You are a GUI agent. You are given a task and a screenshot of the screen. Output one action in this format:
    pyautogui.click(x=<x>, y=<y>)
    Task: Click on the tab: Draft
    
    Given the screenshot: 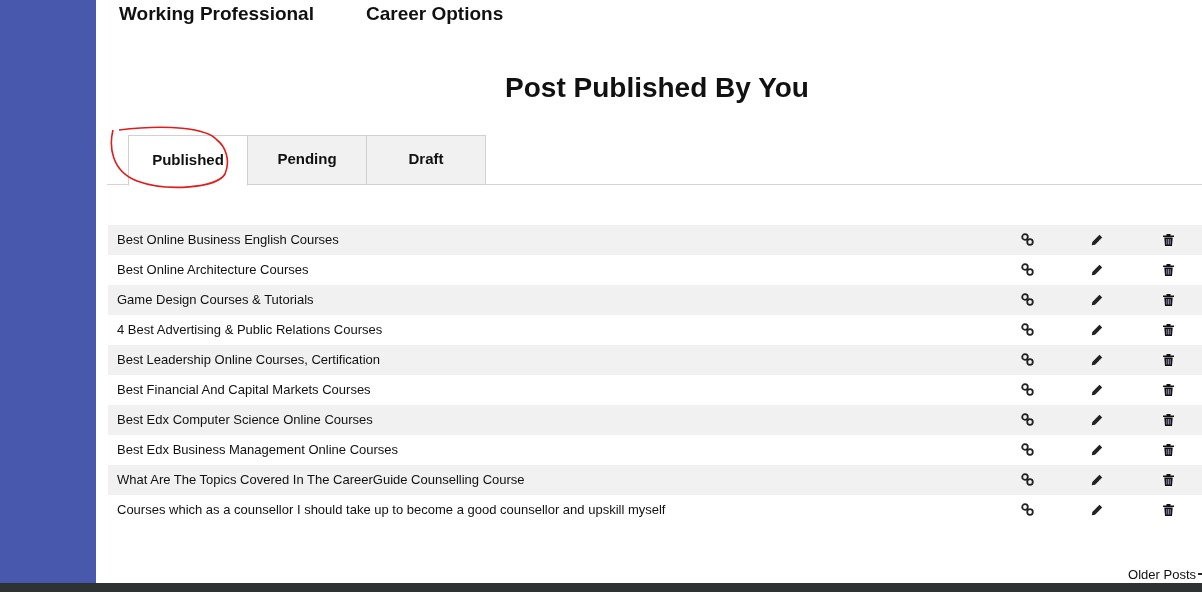 What is the action you would take?
    pyautogui.click(x=426, y=159)
    